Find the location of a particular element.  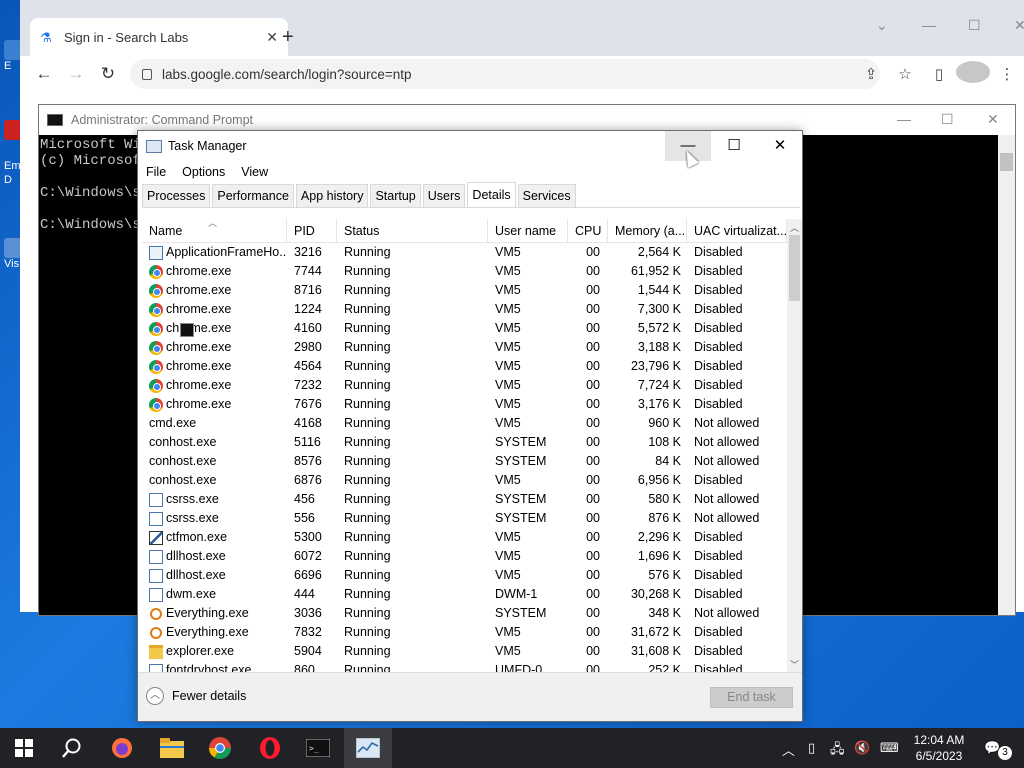

command-prompt-title: Administrator: Command Prompt is located at coordinates (162, 120).